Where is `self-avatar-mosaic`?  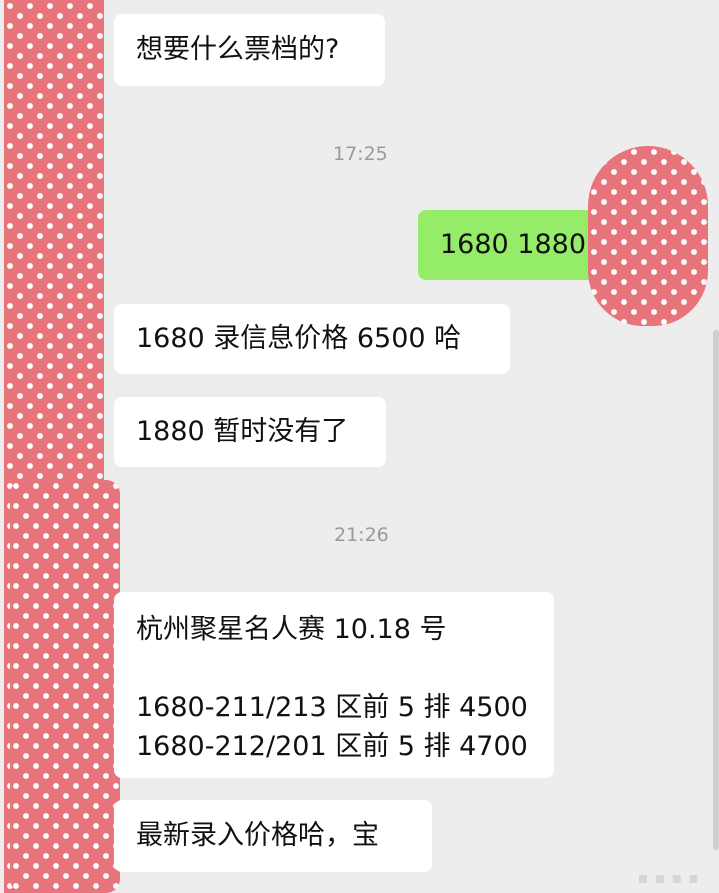 self-avatar-mosaic is located at coordinates (648, 236).